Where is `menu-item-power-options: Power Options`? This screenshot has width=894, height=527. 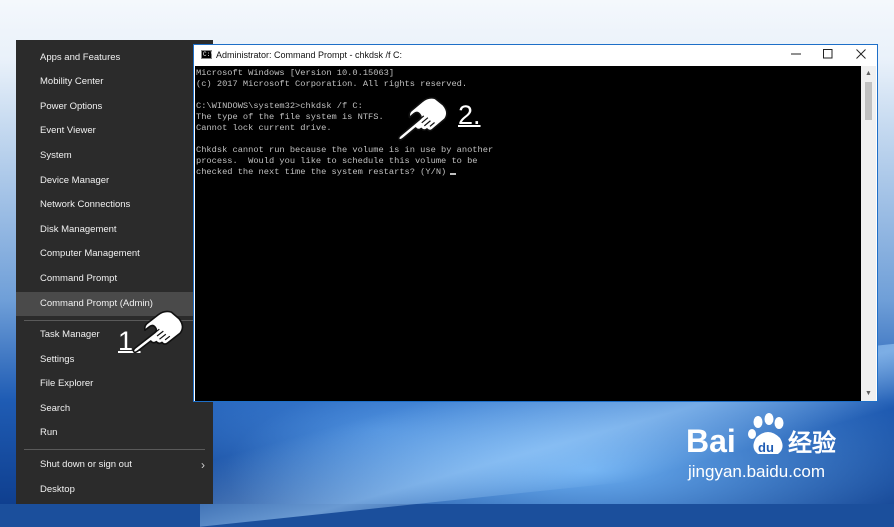
menu-item-power-options: Power Options is located at coordinates (114, 107).